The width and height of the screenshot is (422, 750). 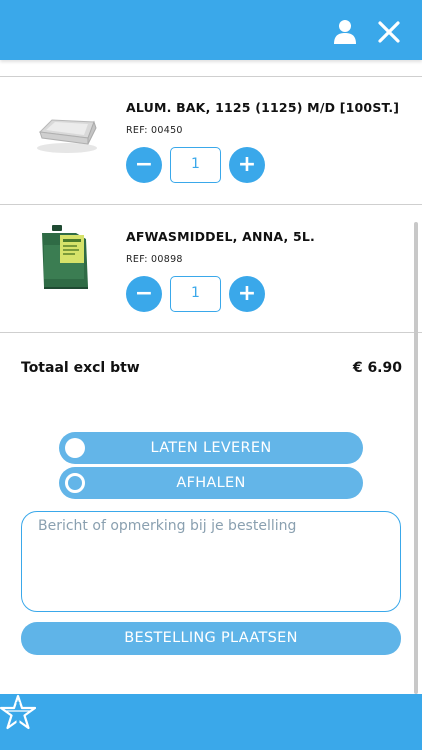 I want to click on delivery-option-label: LATEN LEVEREN, so click(x=211, y=448).